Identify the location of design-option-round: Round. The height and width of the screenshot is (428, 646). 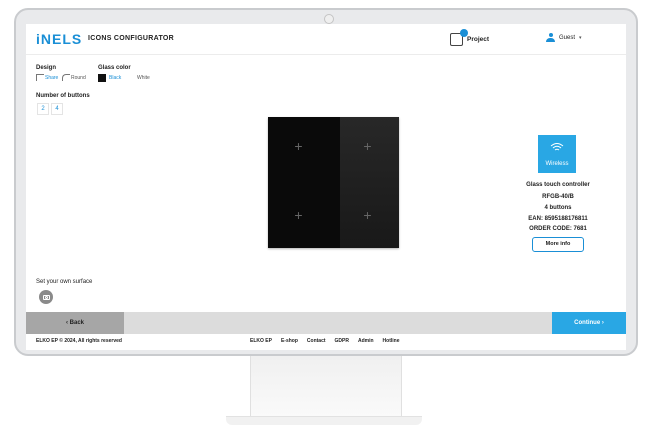
(74, 77).